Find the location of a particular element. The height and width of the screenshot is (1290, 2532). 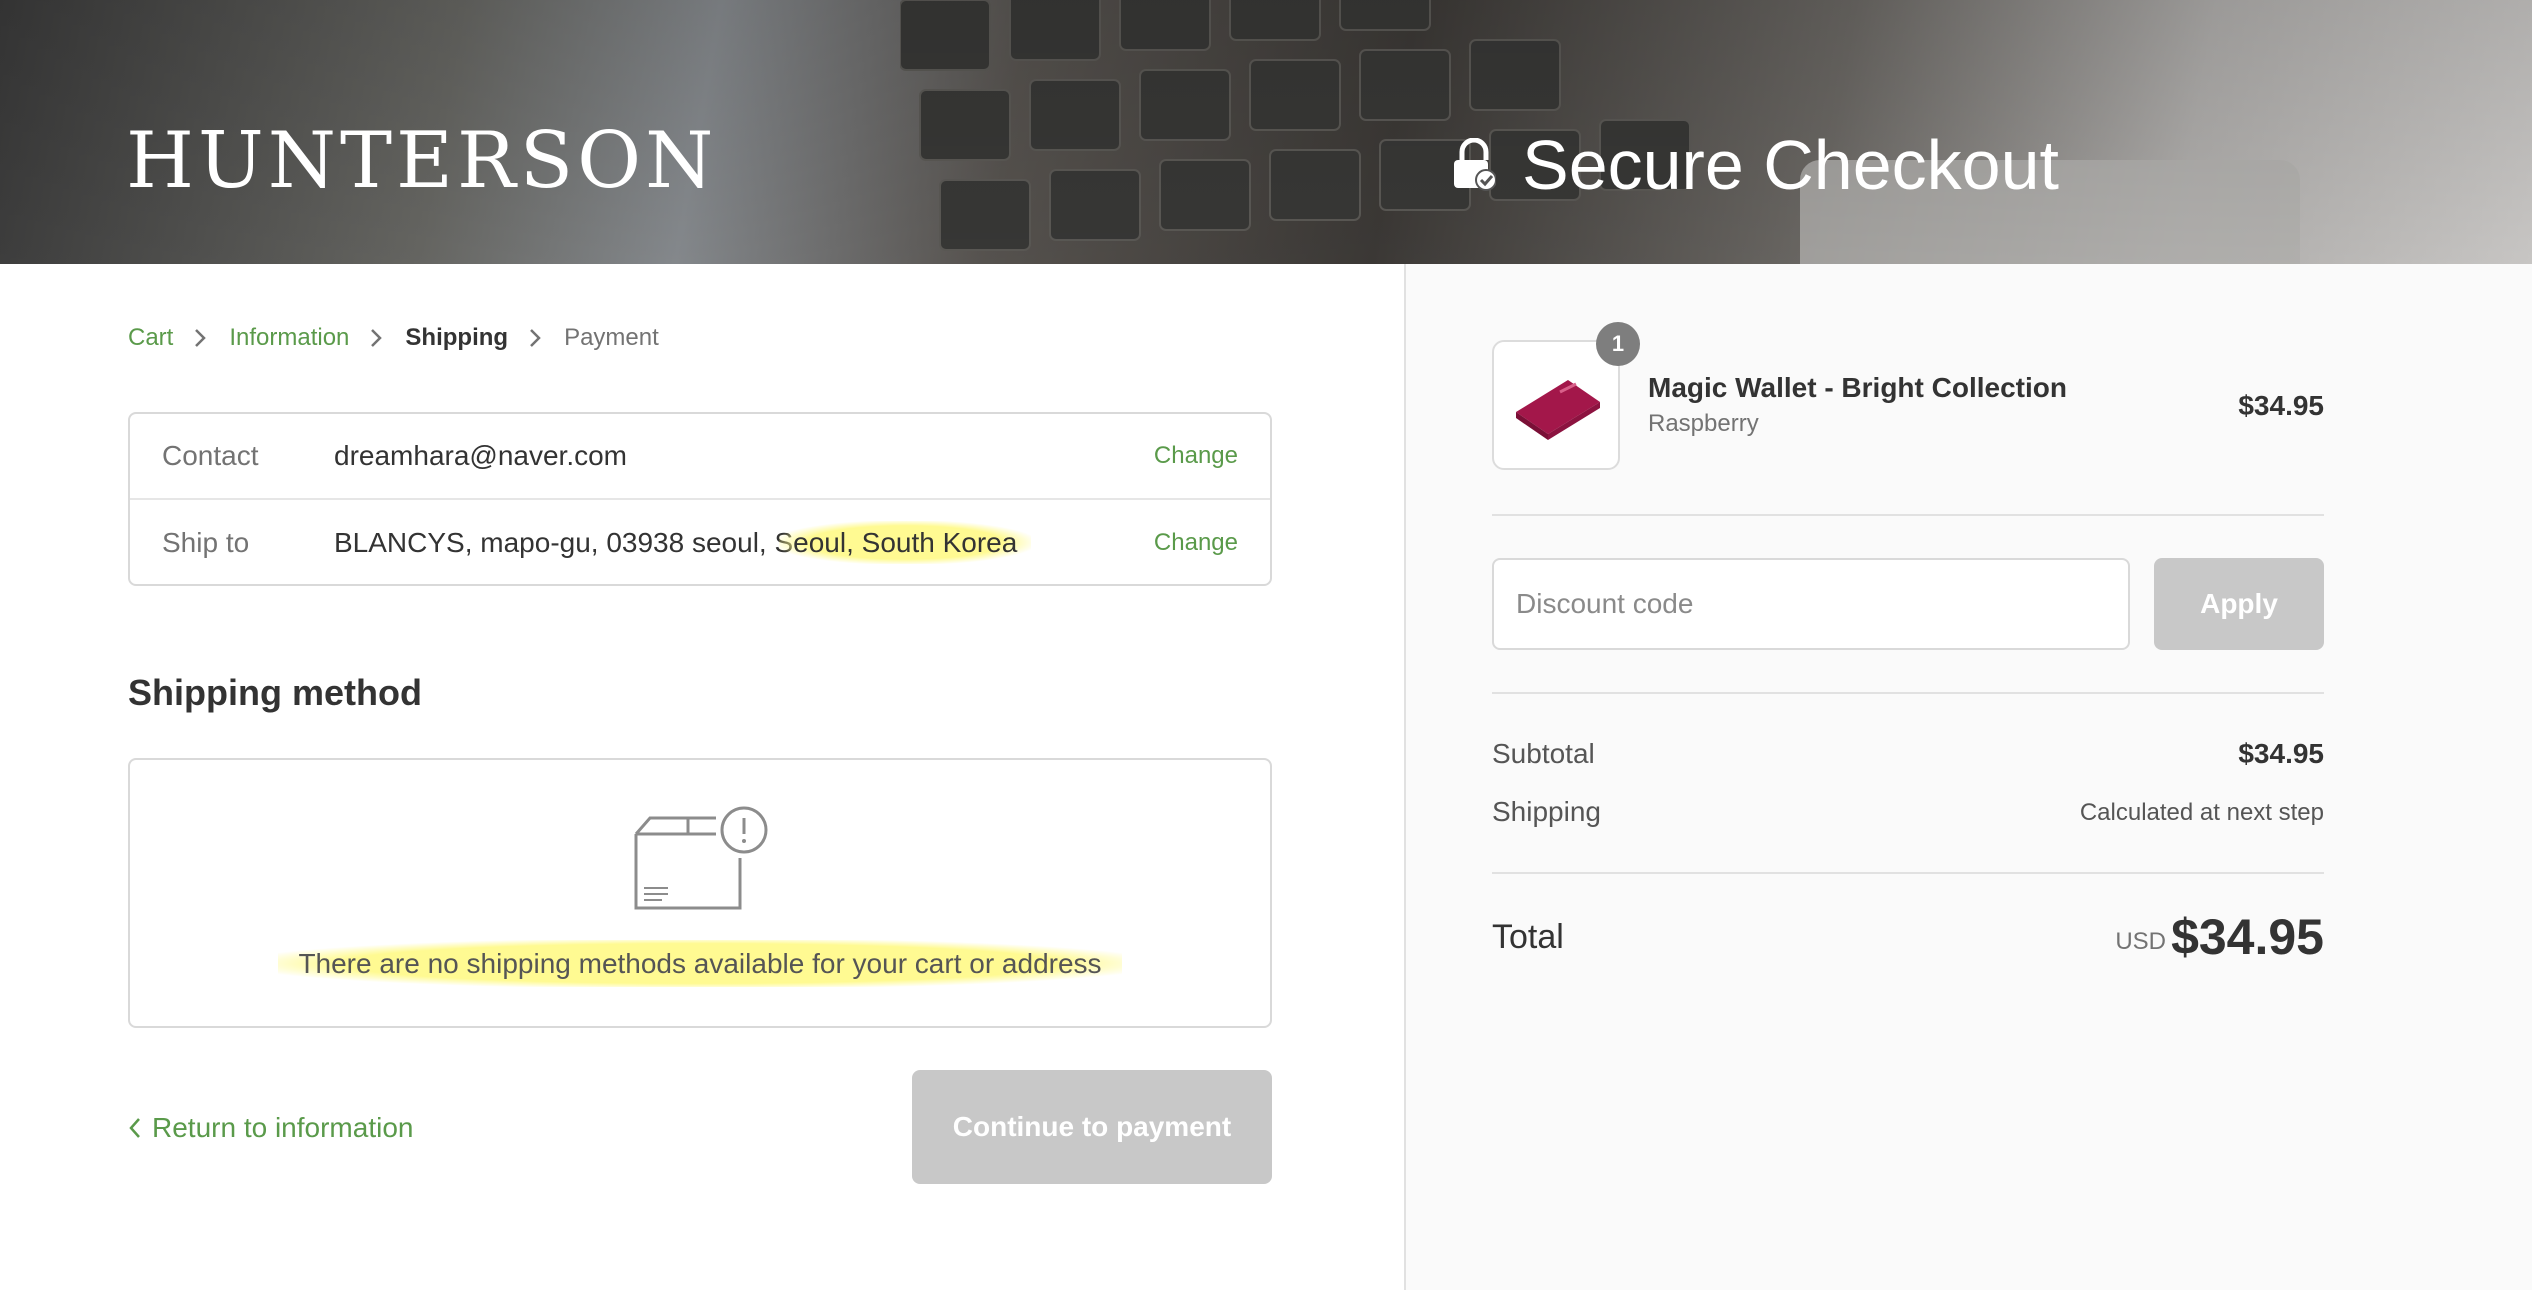

breadcrumb-shipping: Shipping is located at coordinates (457, 337).